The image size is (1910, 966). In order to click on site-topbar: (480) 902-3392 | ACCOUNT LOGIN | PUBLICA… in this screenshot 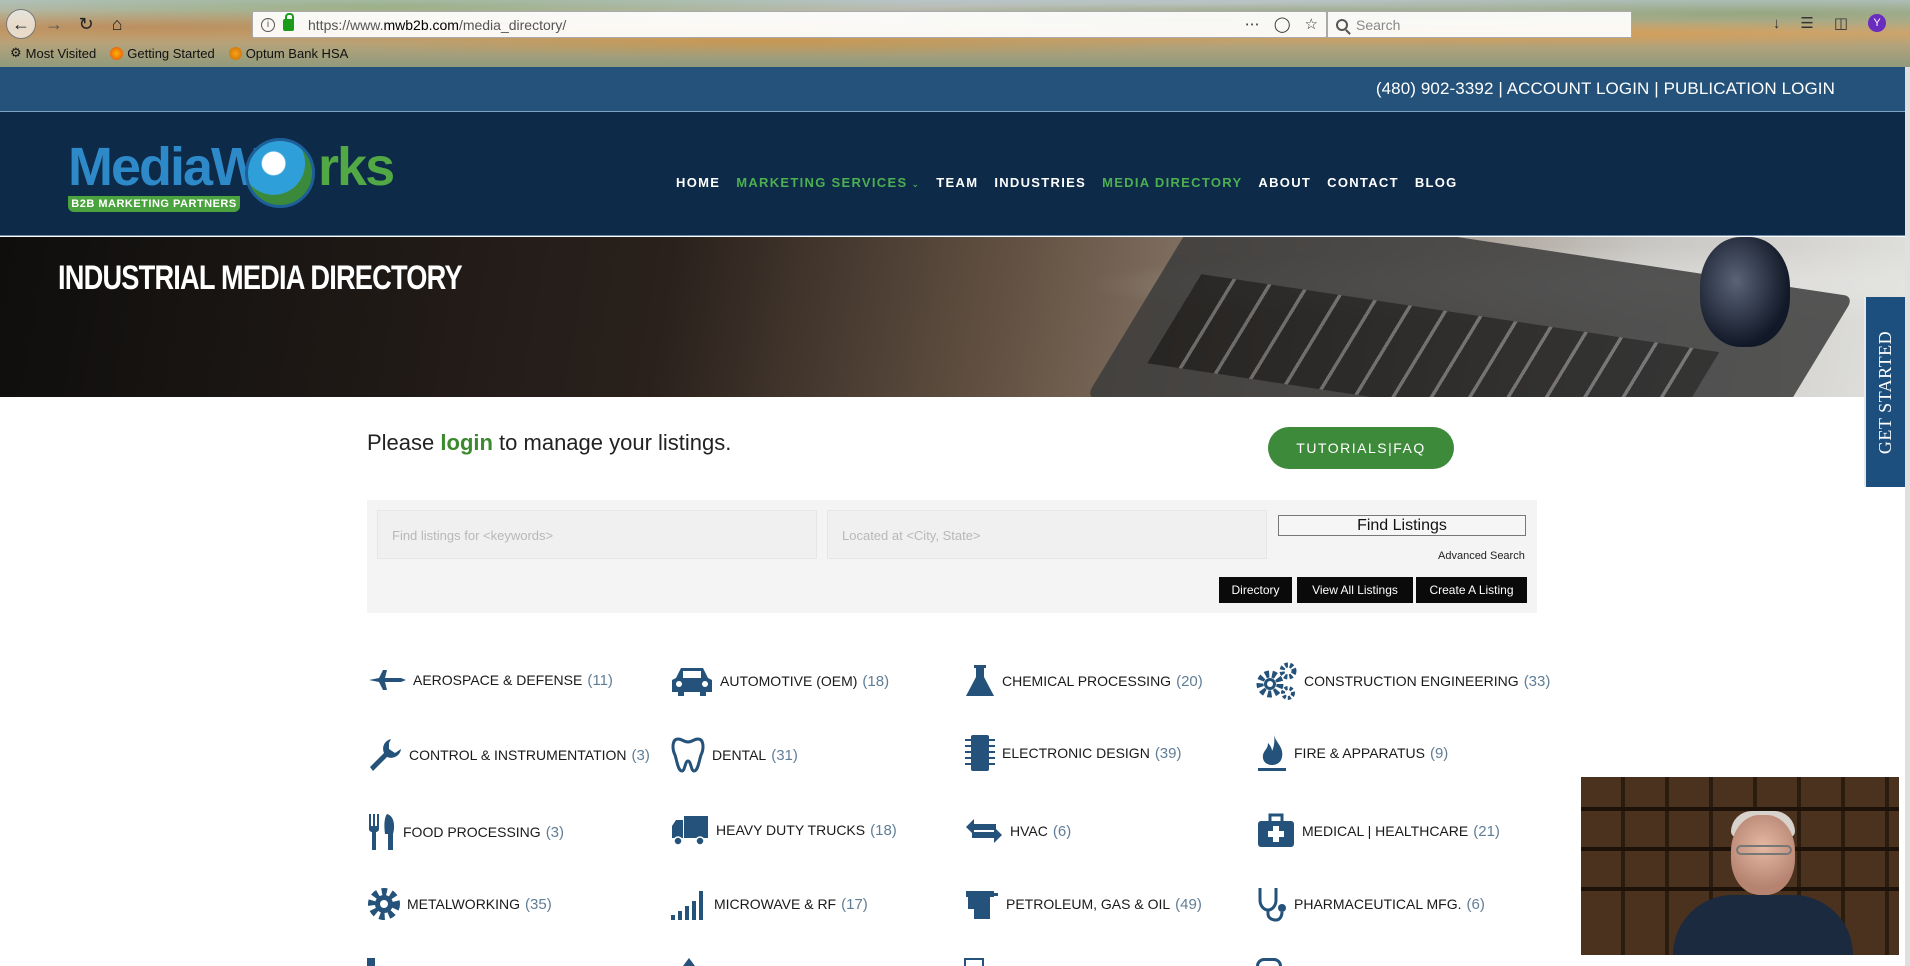, I will do `click(952, 89)`.